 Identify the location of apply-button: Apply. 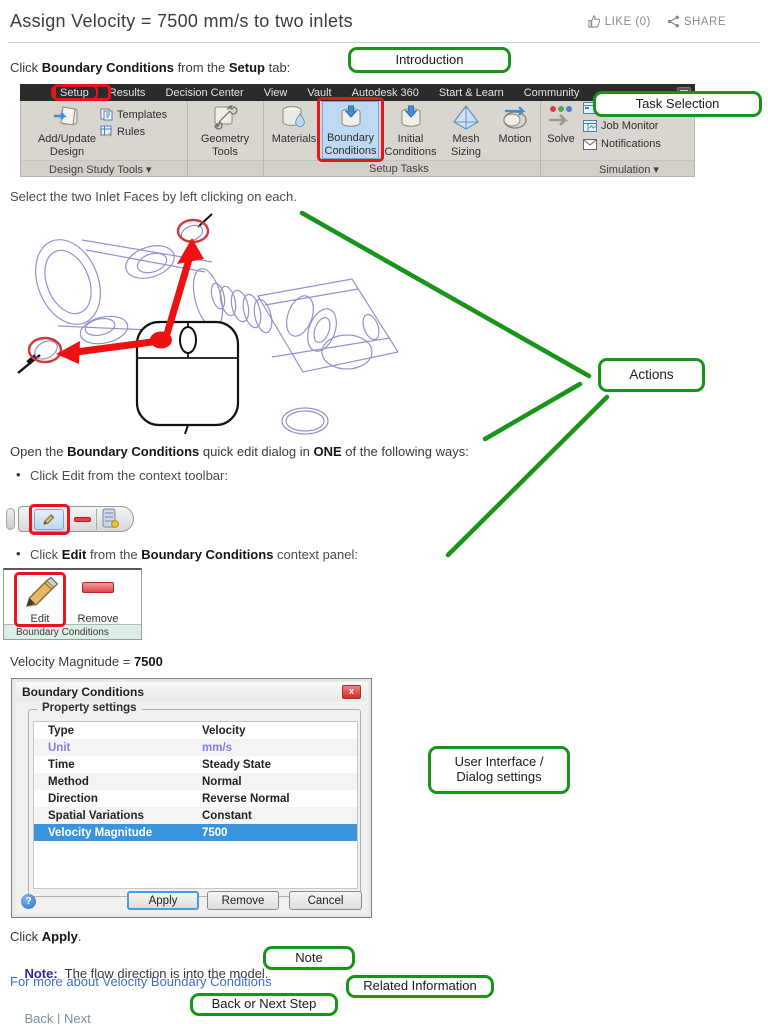
(163, 900).